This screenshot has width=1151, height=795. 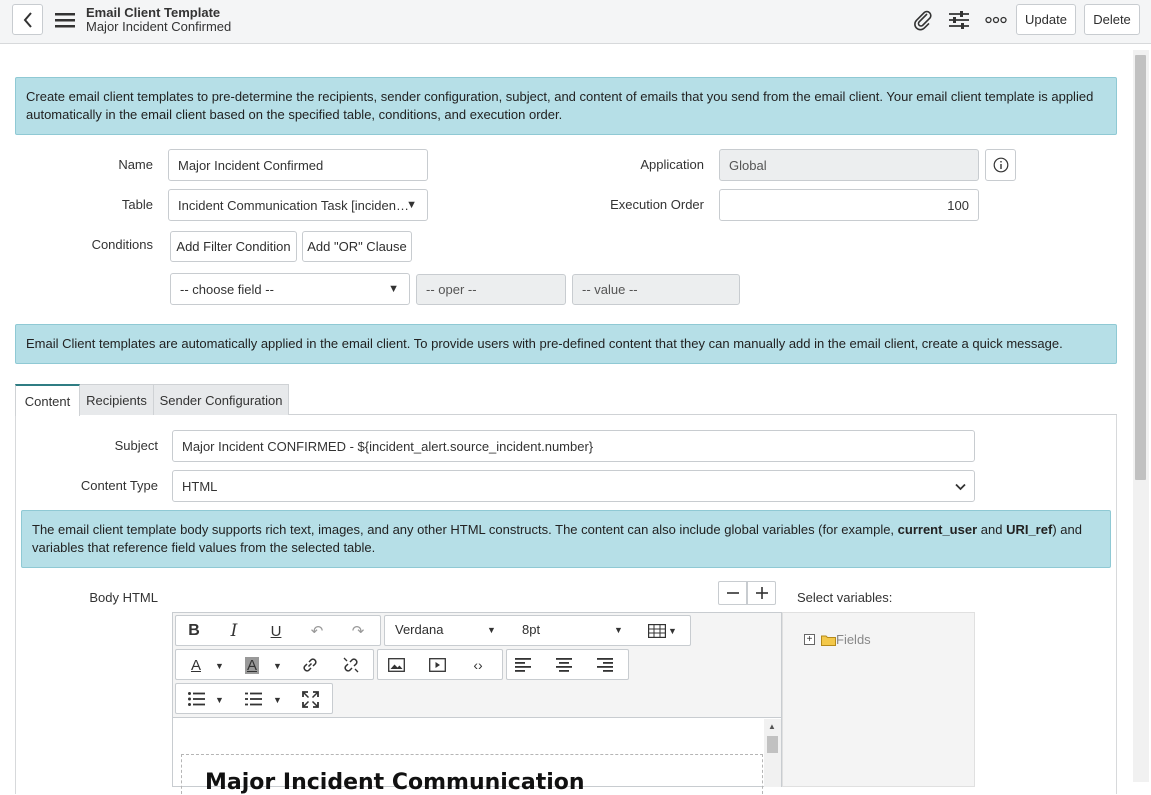 What do you see at coordinates (298, 165) in the screenshot?
I see `name-field: Major Incident Confirmed` at bounding box center [298, 165].